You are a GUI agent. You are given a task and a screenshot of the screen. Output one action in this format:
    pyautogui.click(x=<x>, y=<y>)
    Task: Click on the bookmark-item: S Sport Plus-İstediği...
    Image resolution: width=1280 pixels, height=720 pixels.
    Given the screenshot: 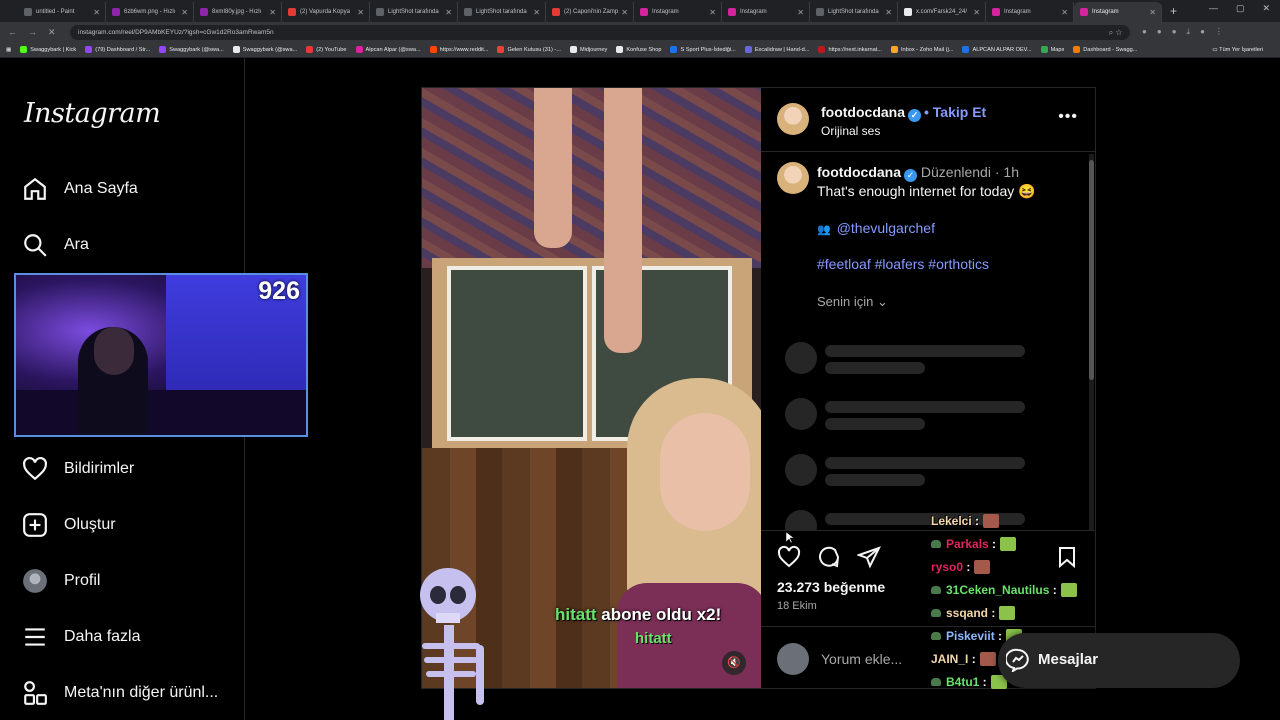 What is the action you would take?
    pyautogui.click(x=703, y=49)
    